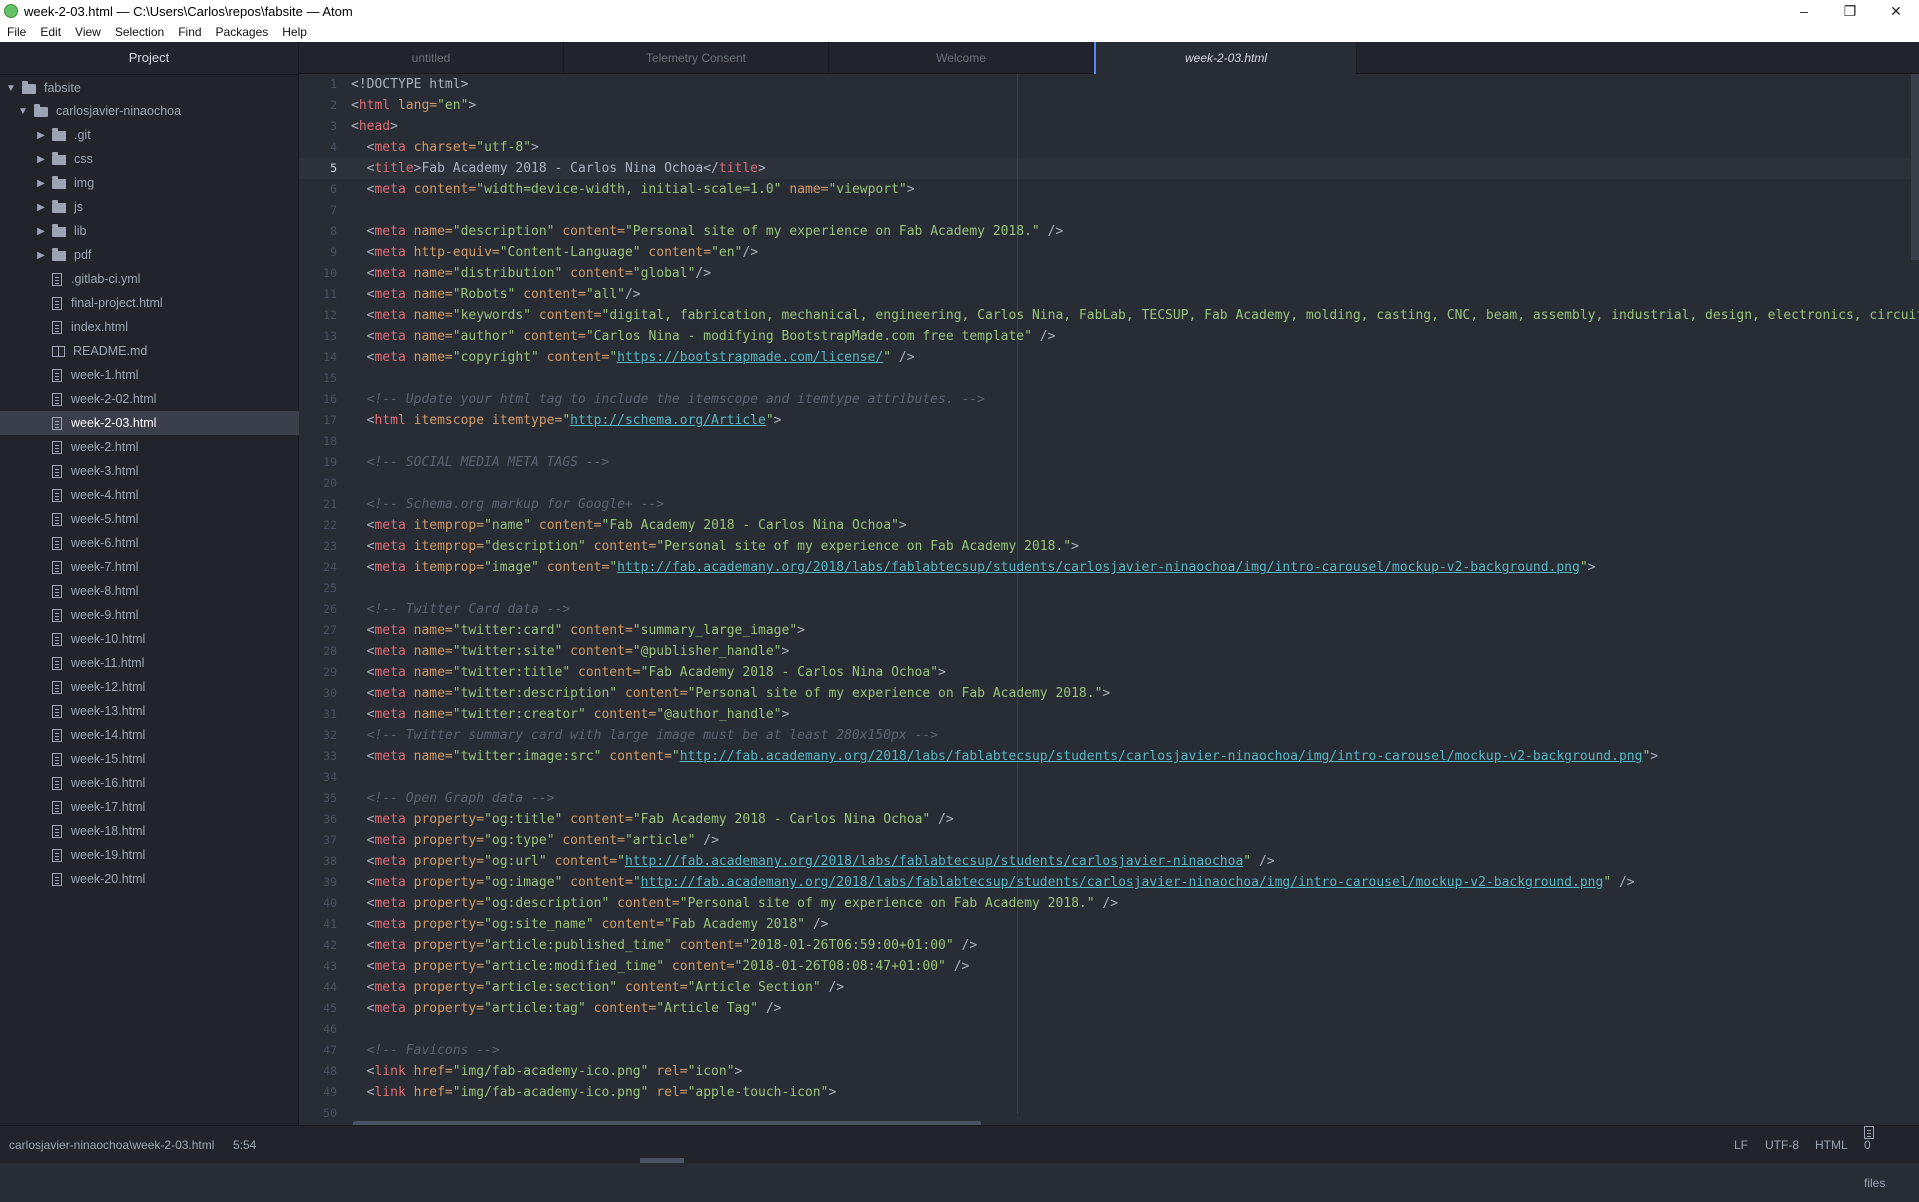  I want to click on line-number: 15, so click(330, 378).